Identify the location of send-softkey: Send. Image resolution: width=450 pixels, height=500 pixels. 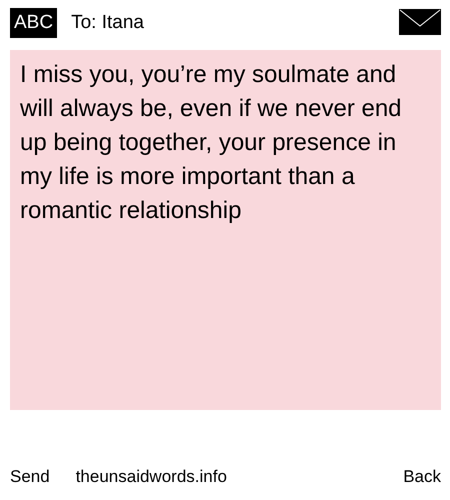
(30, 477).